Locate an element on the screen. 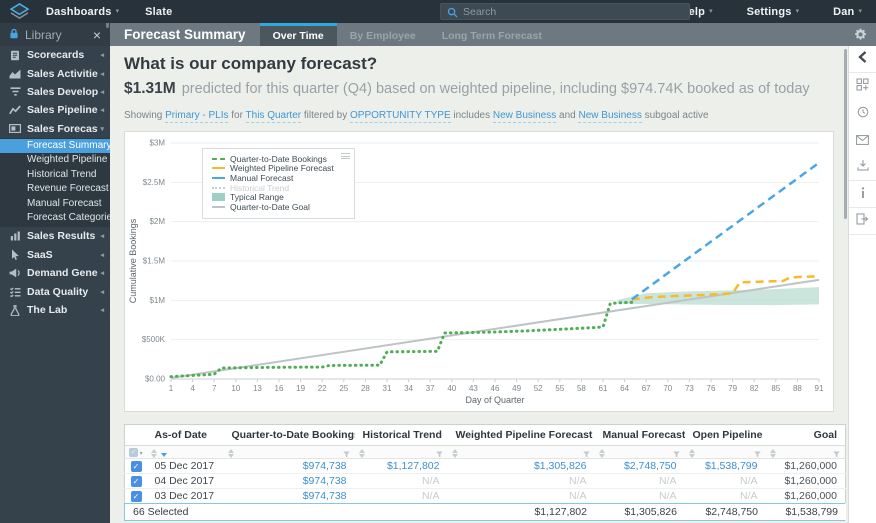 The height and width of the screenshot is (523, 876). legend-item-manual-forecast: Manual Forecast is located at coordinates (273, 178).